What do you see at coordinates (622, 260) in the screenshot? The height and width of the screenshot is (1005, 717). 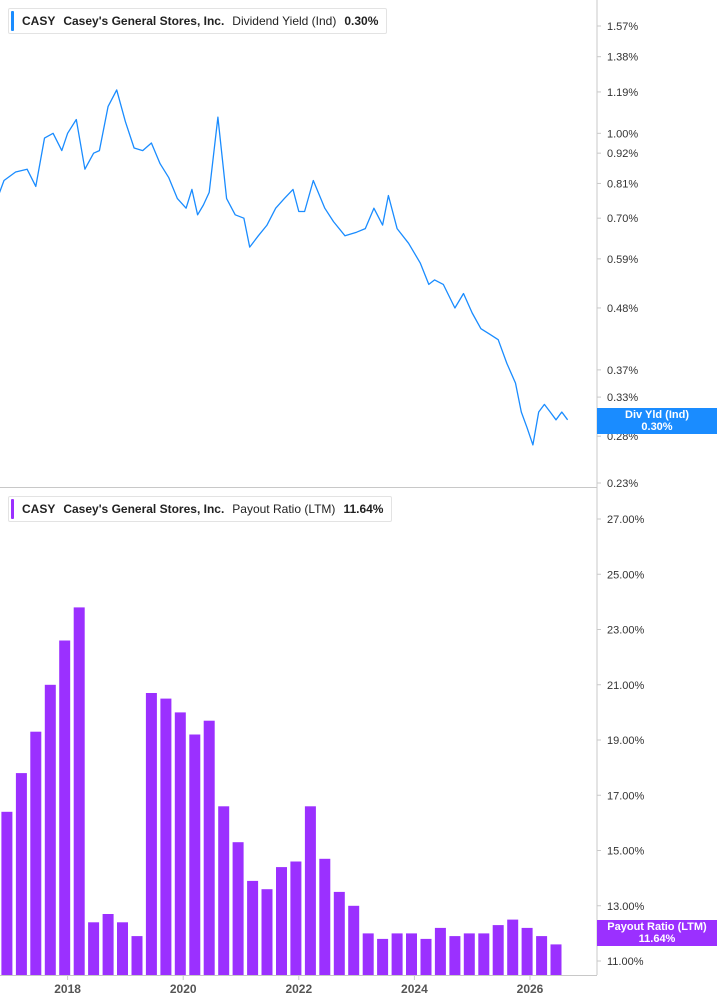 I see `yield-tick-label: 0.59%` at bounding box center [622, 260].